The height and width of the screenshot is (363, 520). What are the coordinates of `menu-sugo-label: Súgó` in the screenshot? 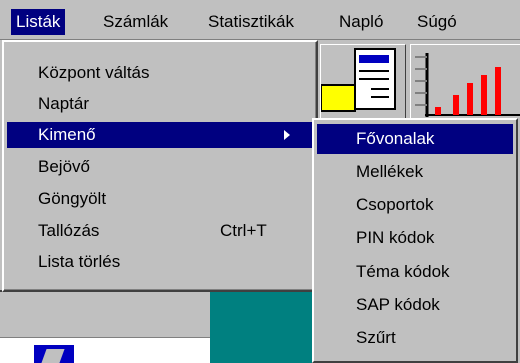 It's located at (437, 21).